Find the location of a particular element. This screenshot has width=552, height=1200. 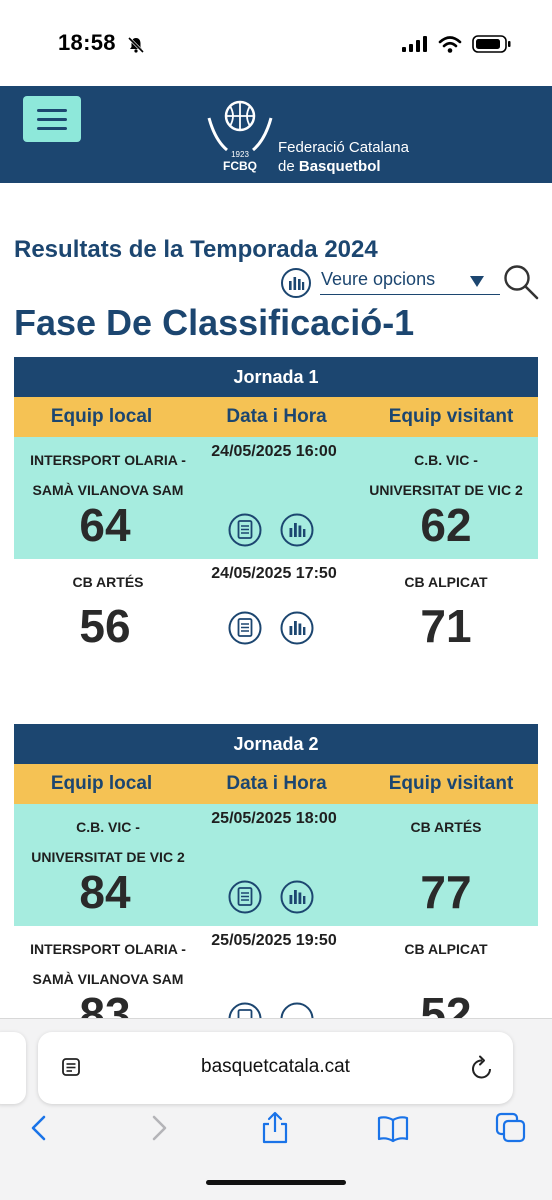

logo-abbr: FCBQ is located at coordinates (240, 166).